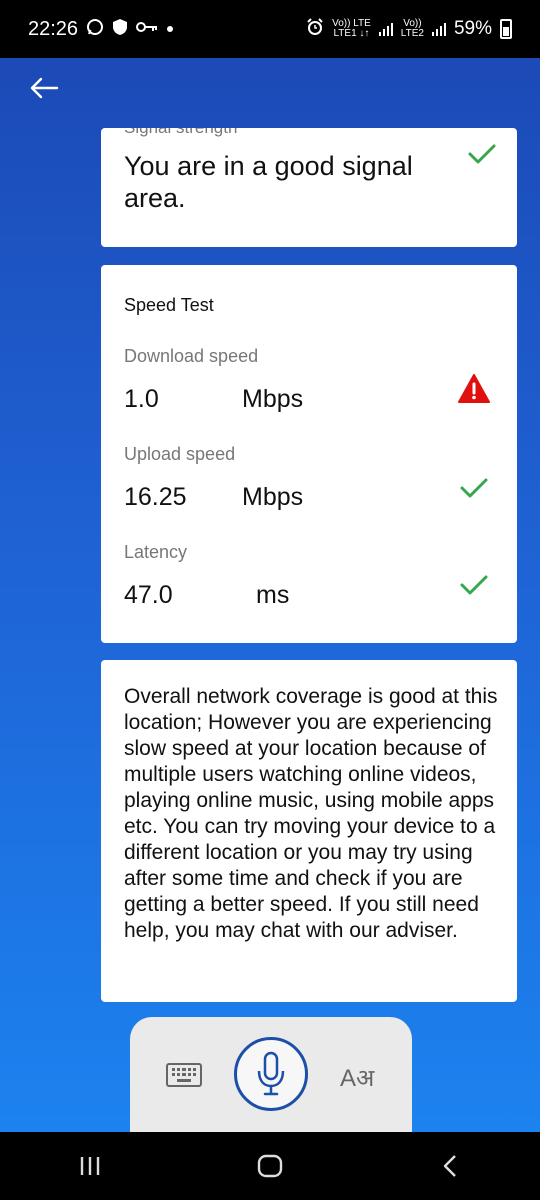  What do you see at coordinates (472, 28) in the screenshot?
I see `battery-percent: 59%` at bounding box center [472, 28].